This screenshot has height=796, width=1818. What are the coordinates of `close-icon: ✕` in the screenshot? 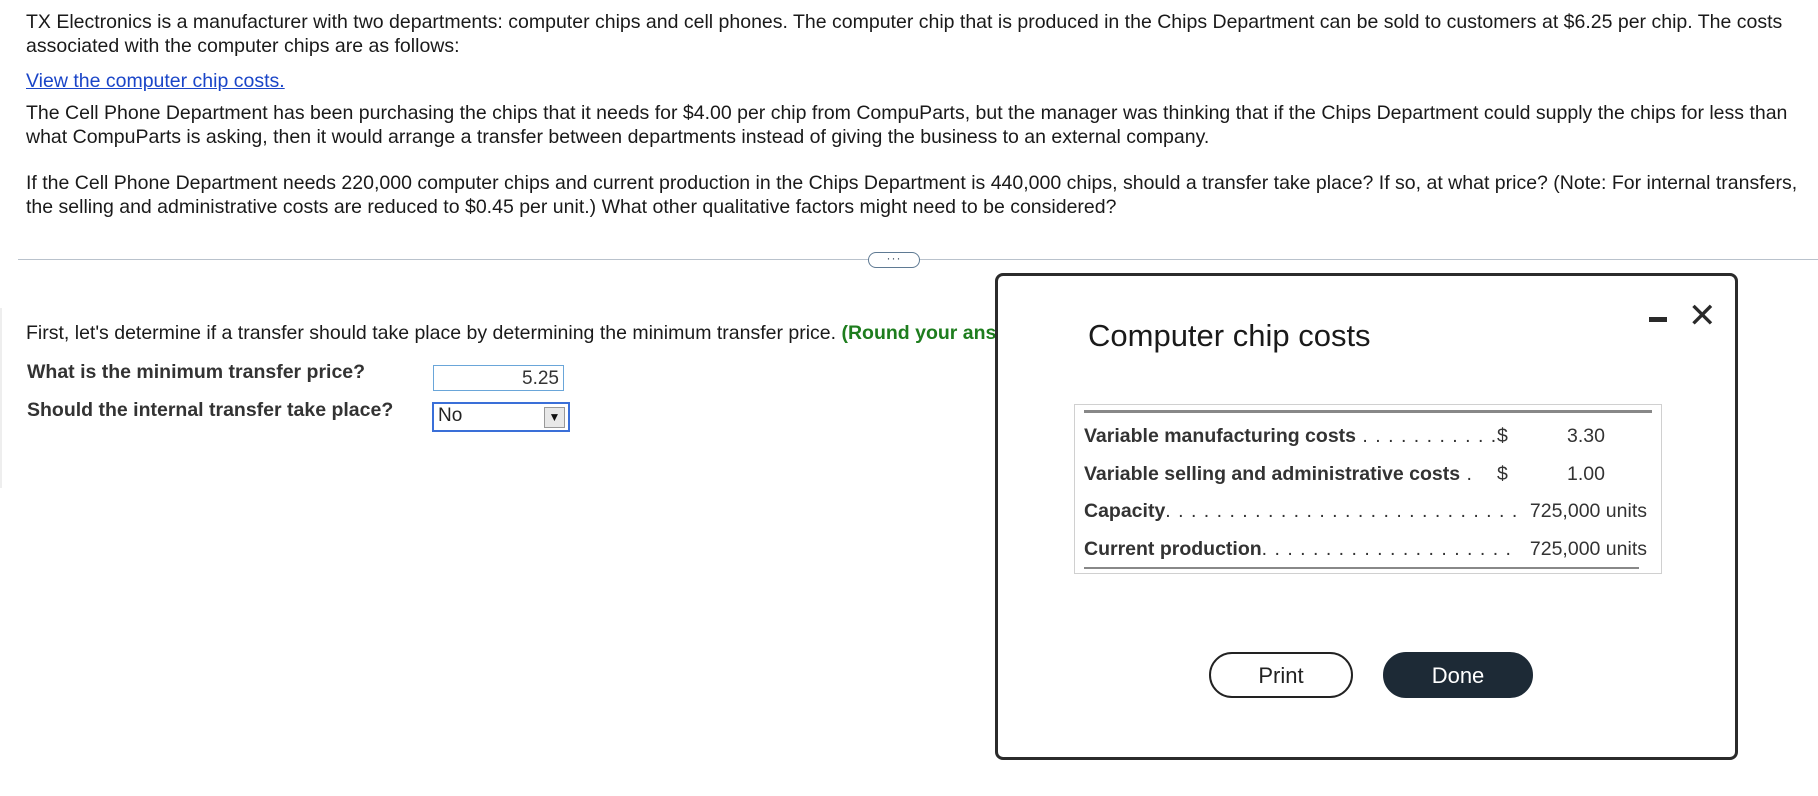 It's located at (1702, 316).